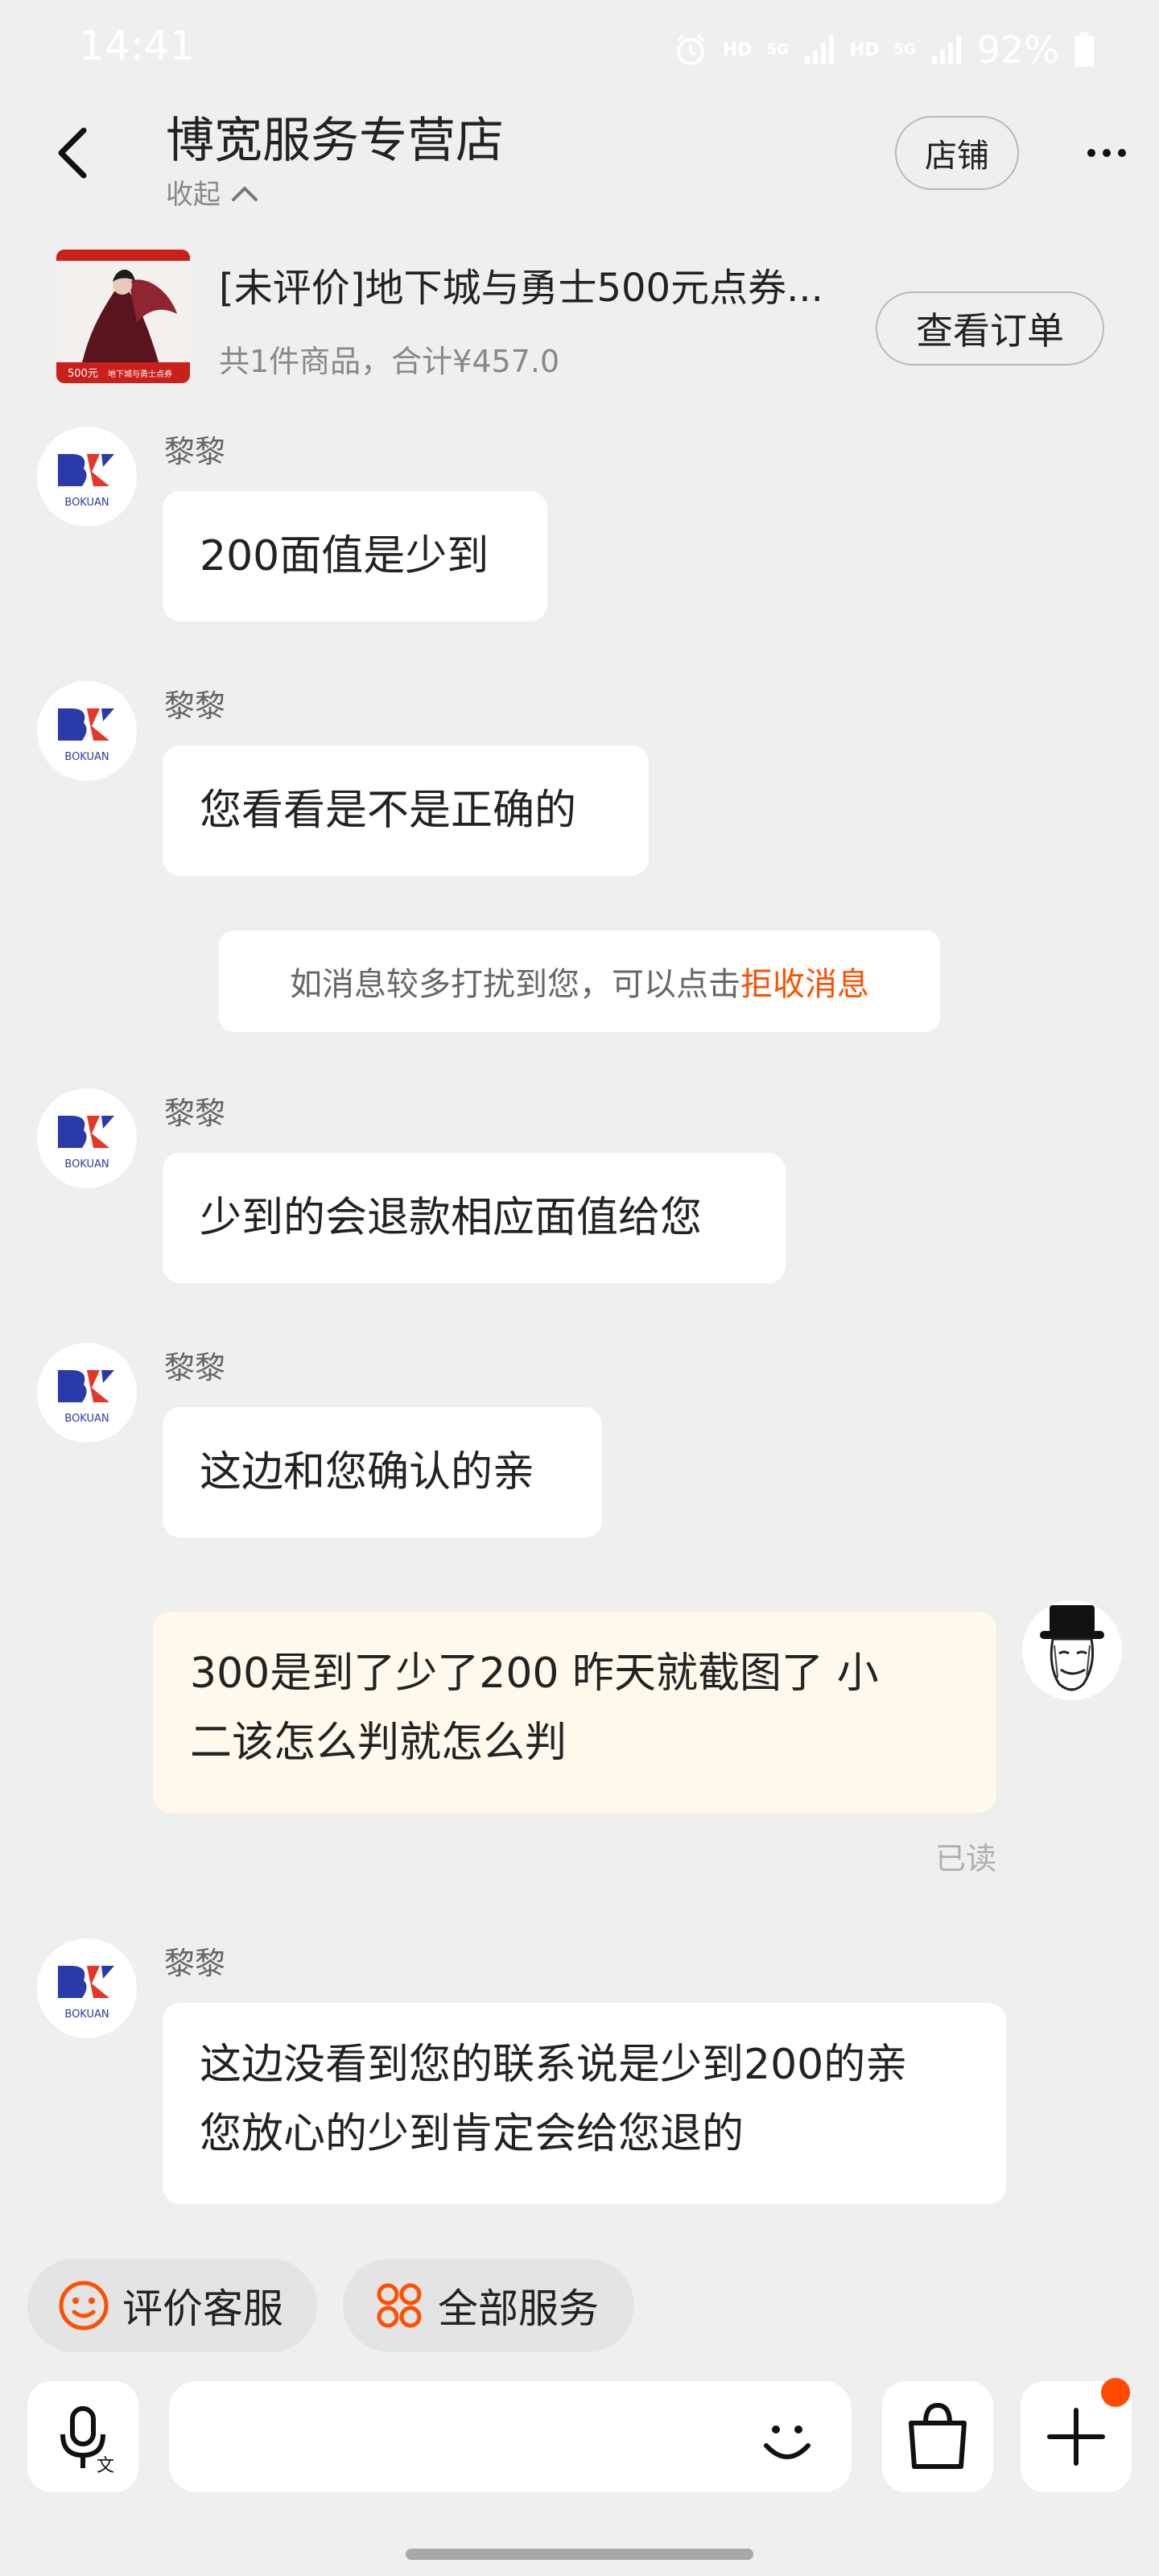  I want to click on hd-indicator: HD, so click(737, 49).